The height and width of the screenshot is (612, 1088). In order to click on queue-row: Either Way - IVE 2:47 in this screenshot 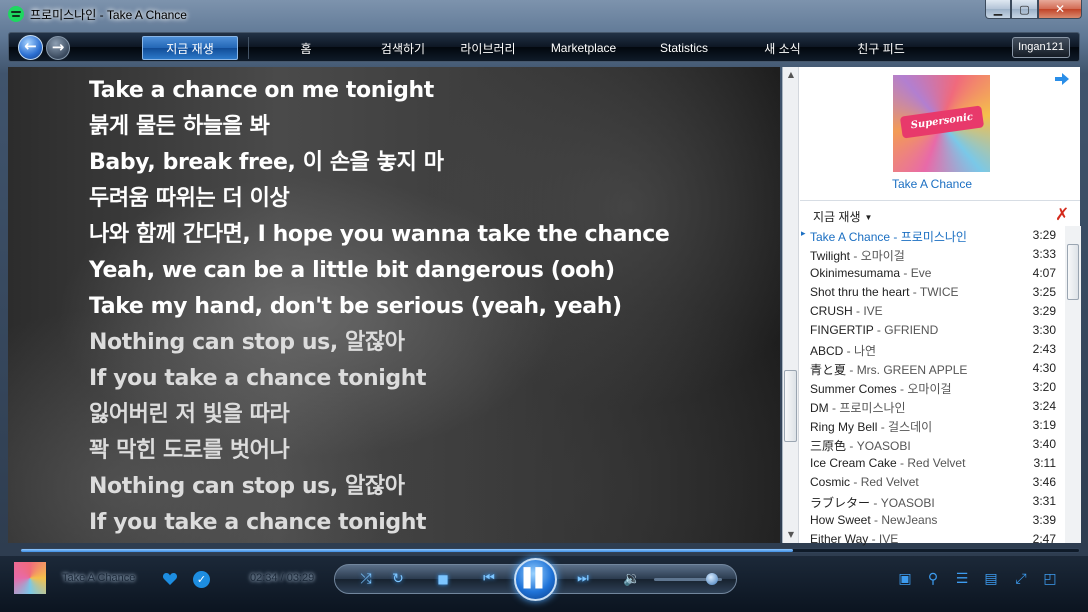, I will do `click(931, 539)`.